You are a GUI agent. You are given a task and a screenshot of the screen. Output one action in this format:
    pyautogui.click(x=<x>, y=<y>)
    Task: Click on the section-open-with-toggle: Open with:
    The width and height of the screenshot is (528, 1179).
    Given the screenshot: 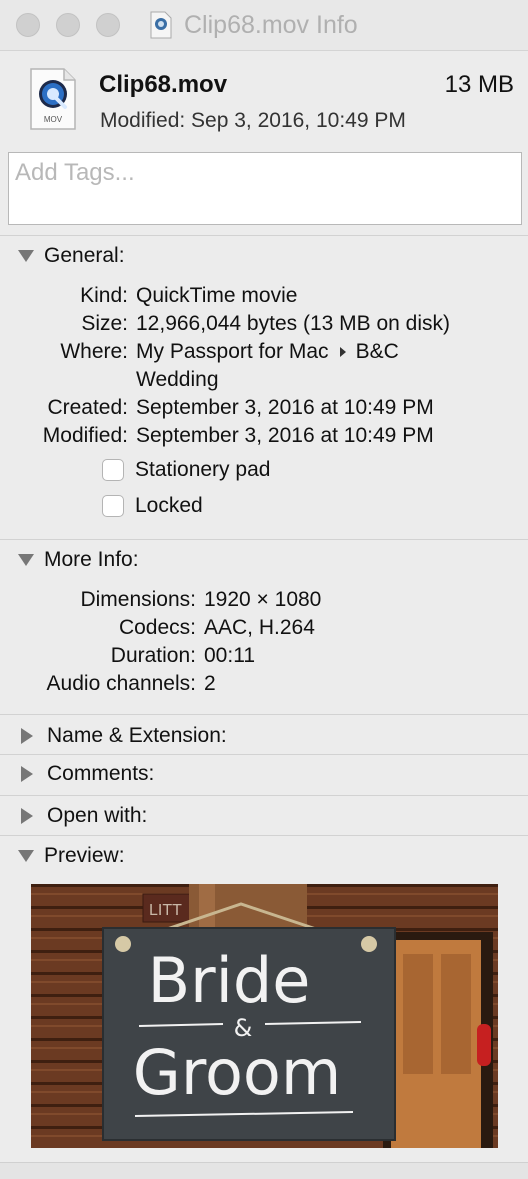 What is the action you would take?
    pyautogui.click(x=82, y=816)
    